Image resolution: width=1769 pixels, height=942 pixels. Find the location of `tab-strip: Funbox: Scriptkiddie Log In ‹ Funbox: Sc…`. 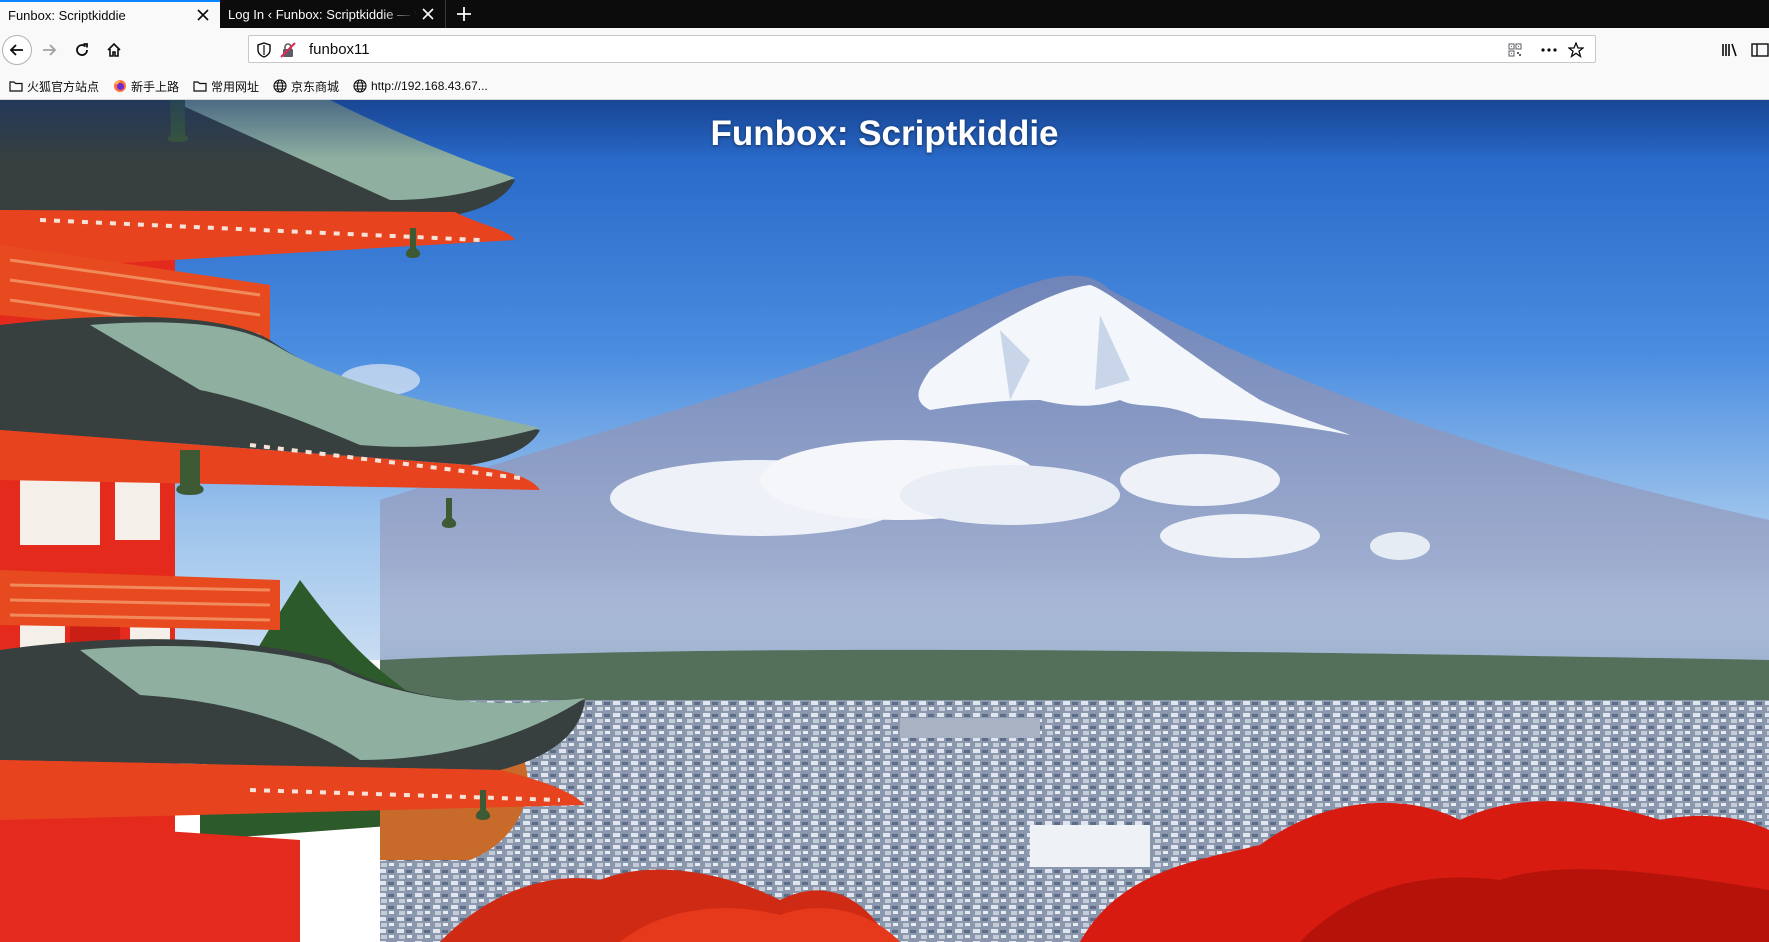

tab-strip: Funbox: Scriptkiddie Log In ‹ Funbox: Sc… is located at coordinates (884, 14).